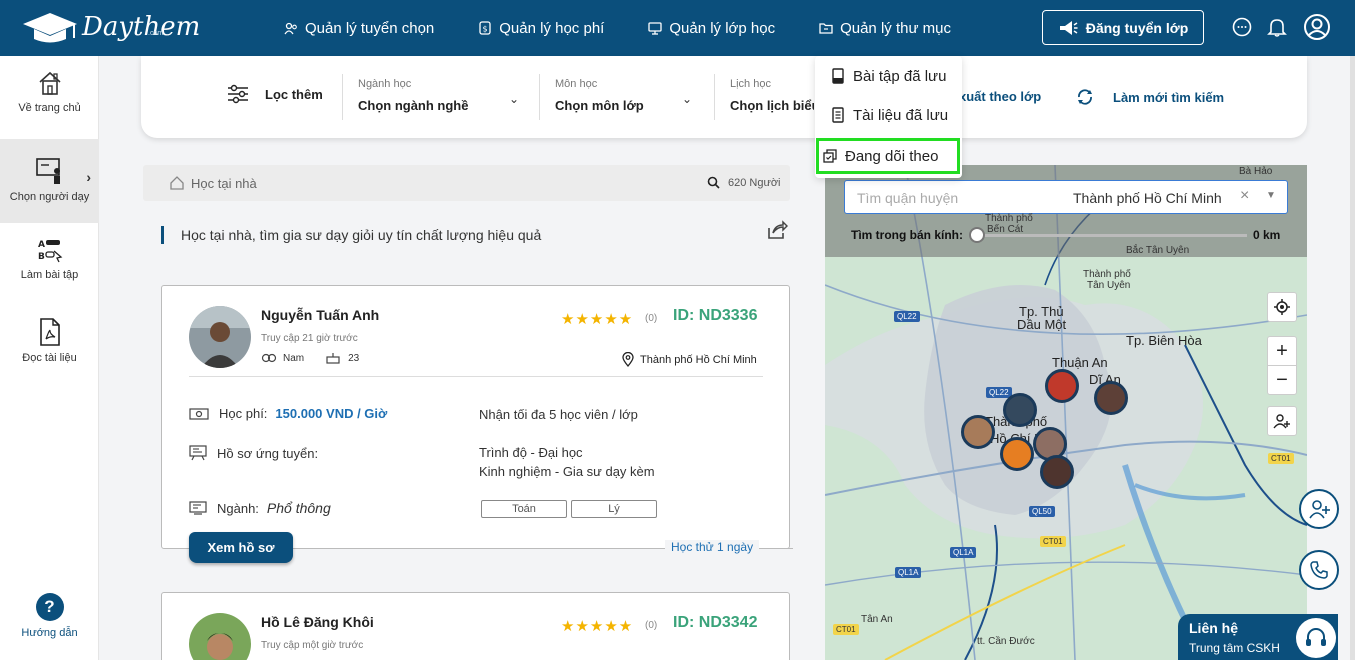 The width and height of the screenshot is (1355, 660). Describe the element at coordinates (198, 508) in the screenshot. I see `monitor-icon` at that location.